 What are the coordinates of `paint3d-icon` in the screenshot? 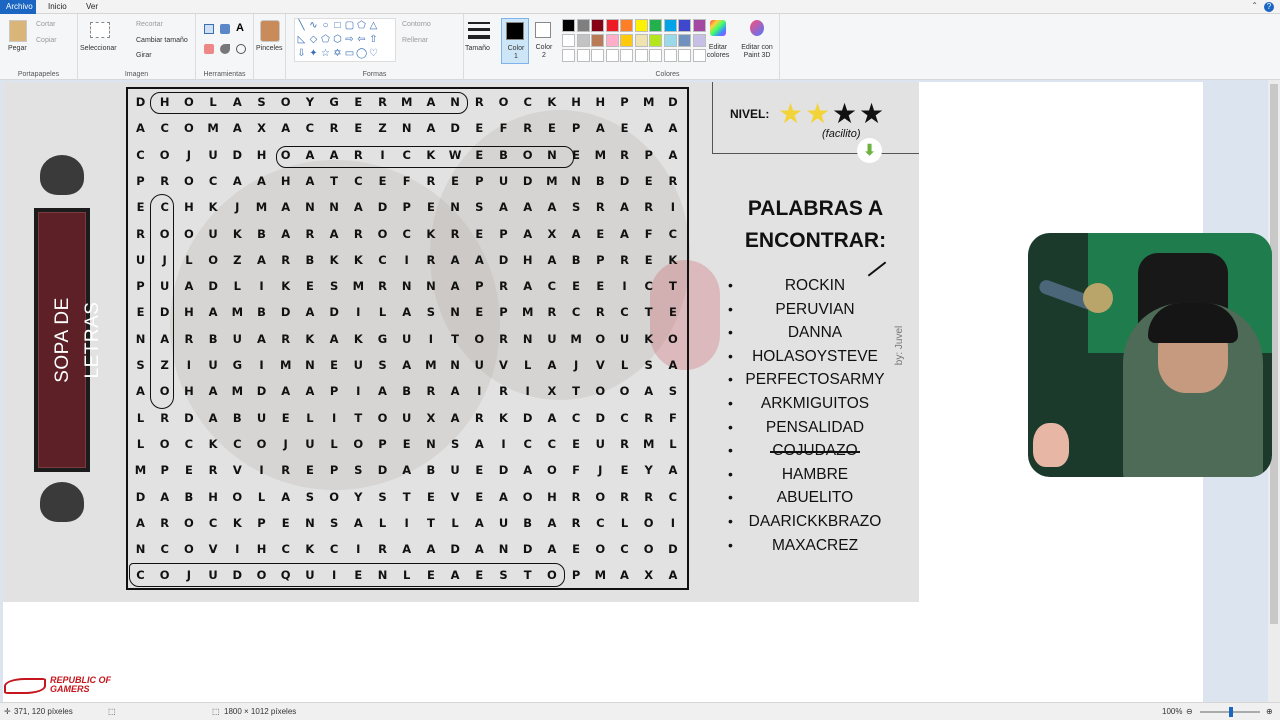 It's located at (757, 28).